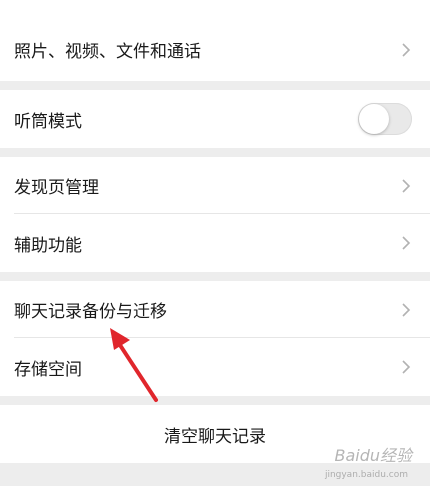  I want to click on settings-item-label: 聊天记录备份与迁移, so click(90, 312).